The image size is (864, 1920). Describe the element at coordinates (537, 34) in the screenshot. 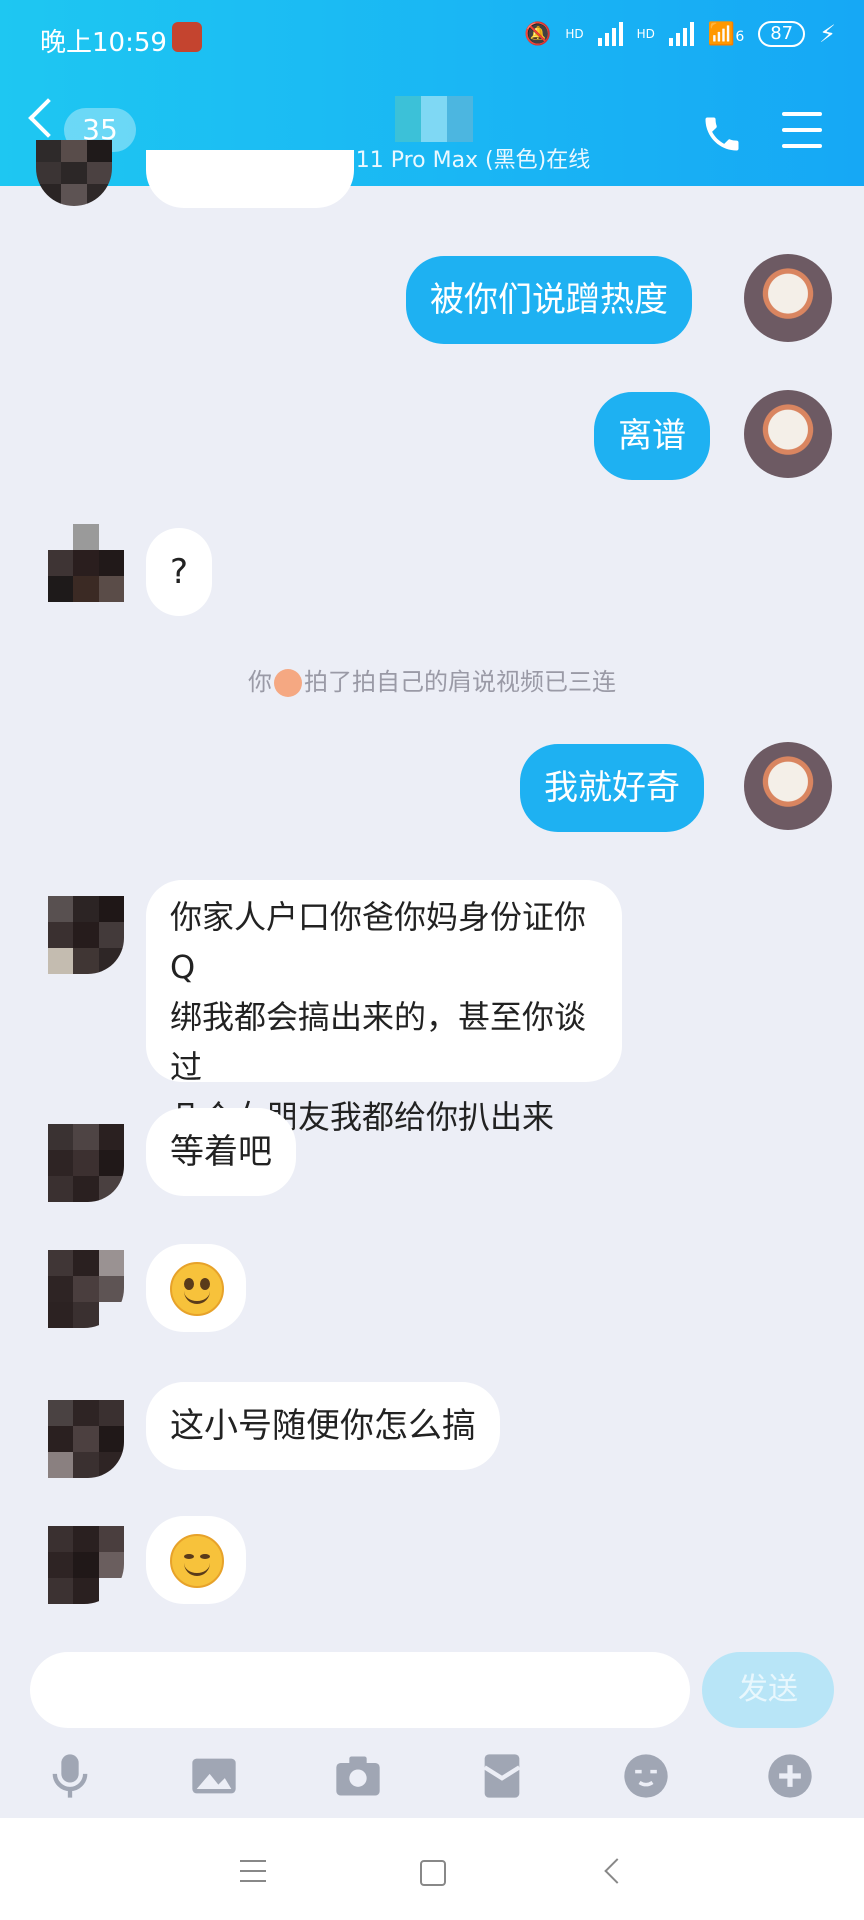

I see `mute-bell-icon: 🔕` at that location.